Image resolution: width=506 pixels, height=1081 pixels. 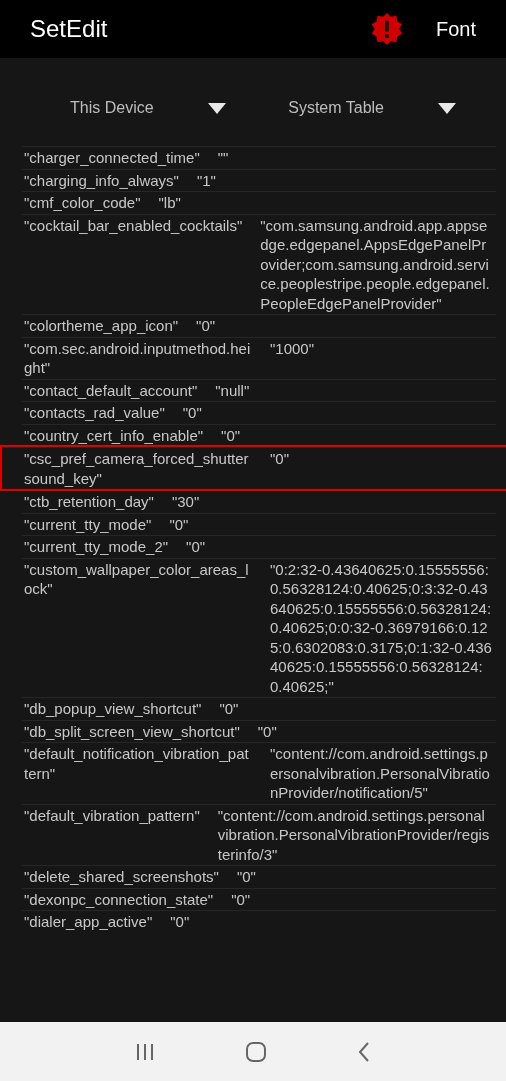 I want to click on font-button: Font, so click(x=455, y=29).